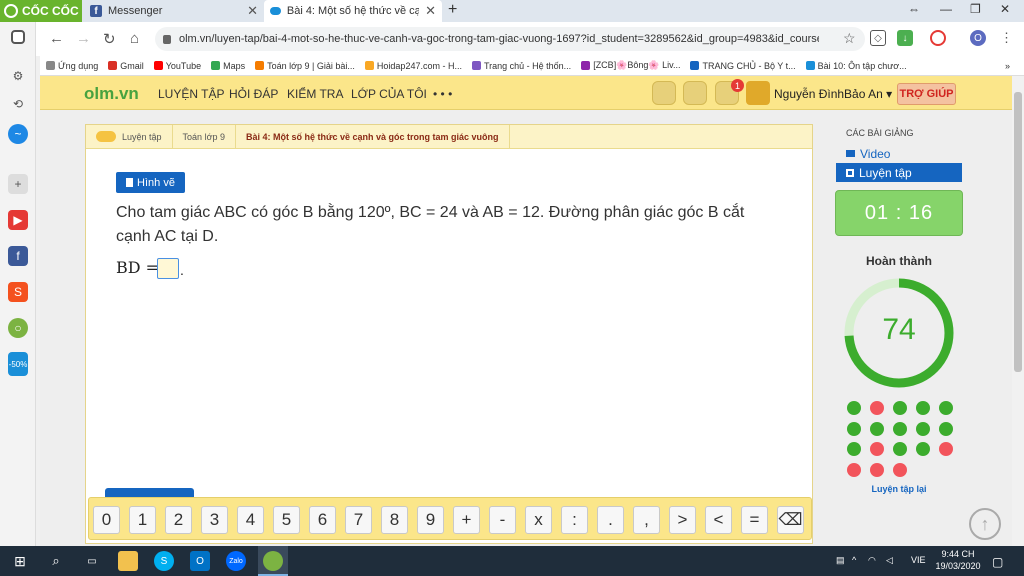  What do you see at coordinates (18, 76) in the screenshot?
I see `gear-icon: ⚙` at bounding box center [18, 76].